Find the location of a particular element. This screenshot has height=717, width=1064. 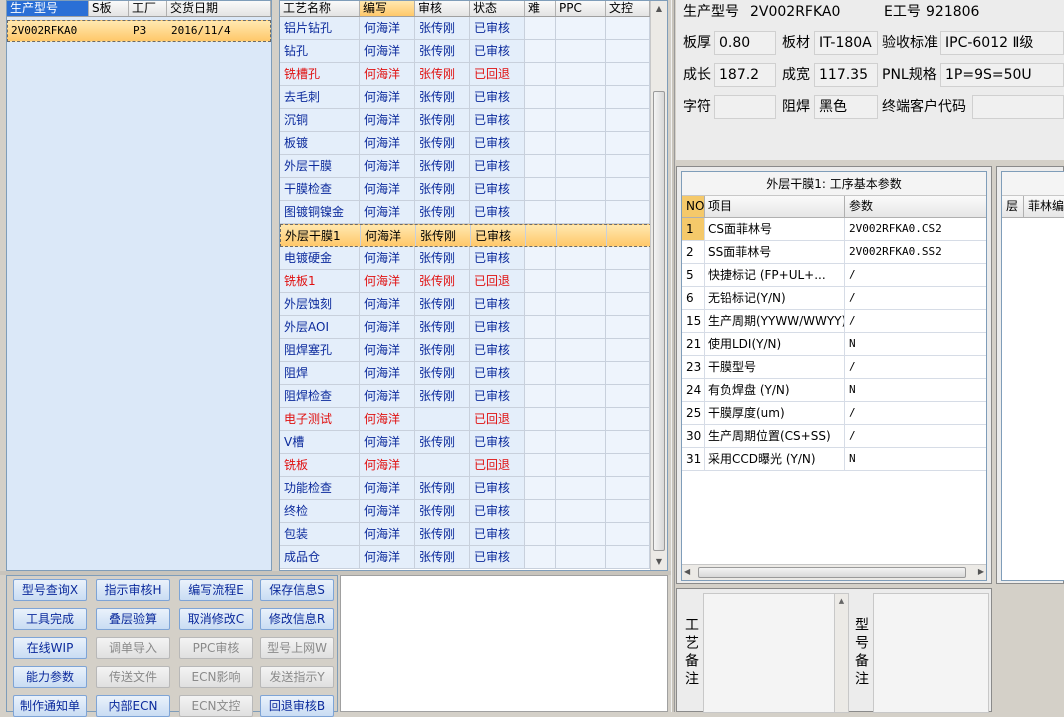

process-row: 功能检查 何海洋 张传刚 已审核 is located at coordinates (473, 488).